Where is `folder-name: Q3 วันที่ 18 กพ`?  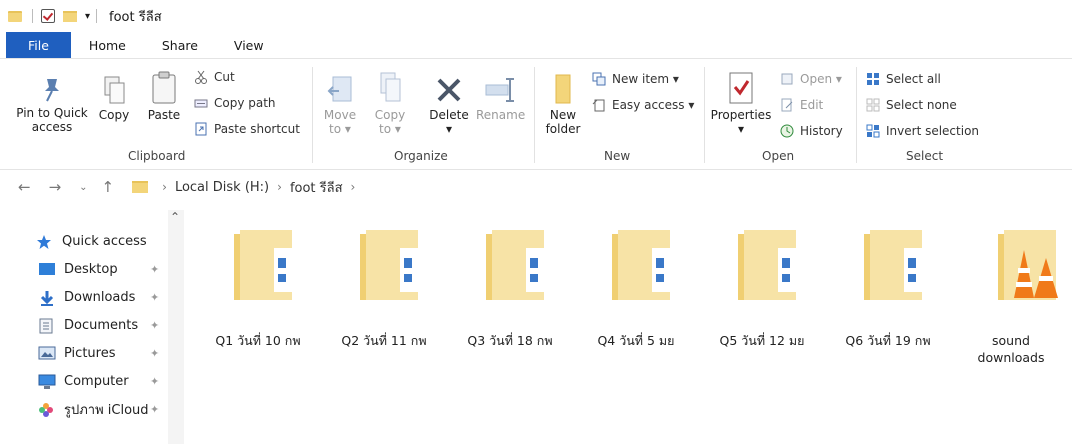
folder-name: Q3 วันที่ 18 กพ is located at coordinates (510, 340).